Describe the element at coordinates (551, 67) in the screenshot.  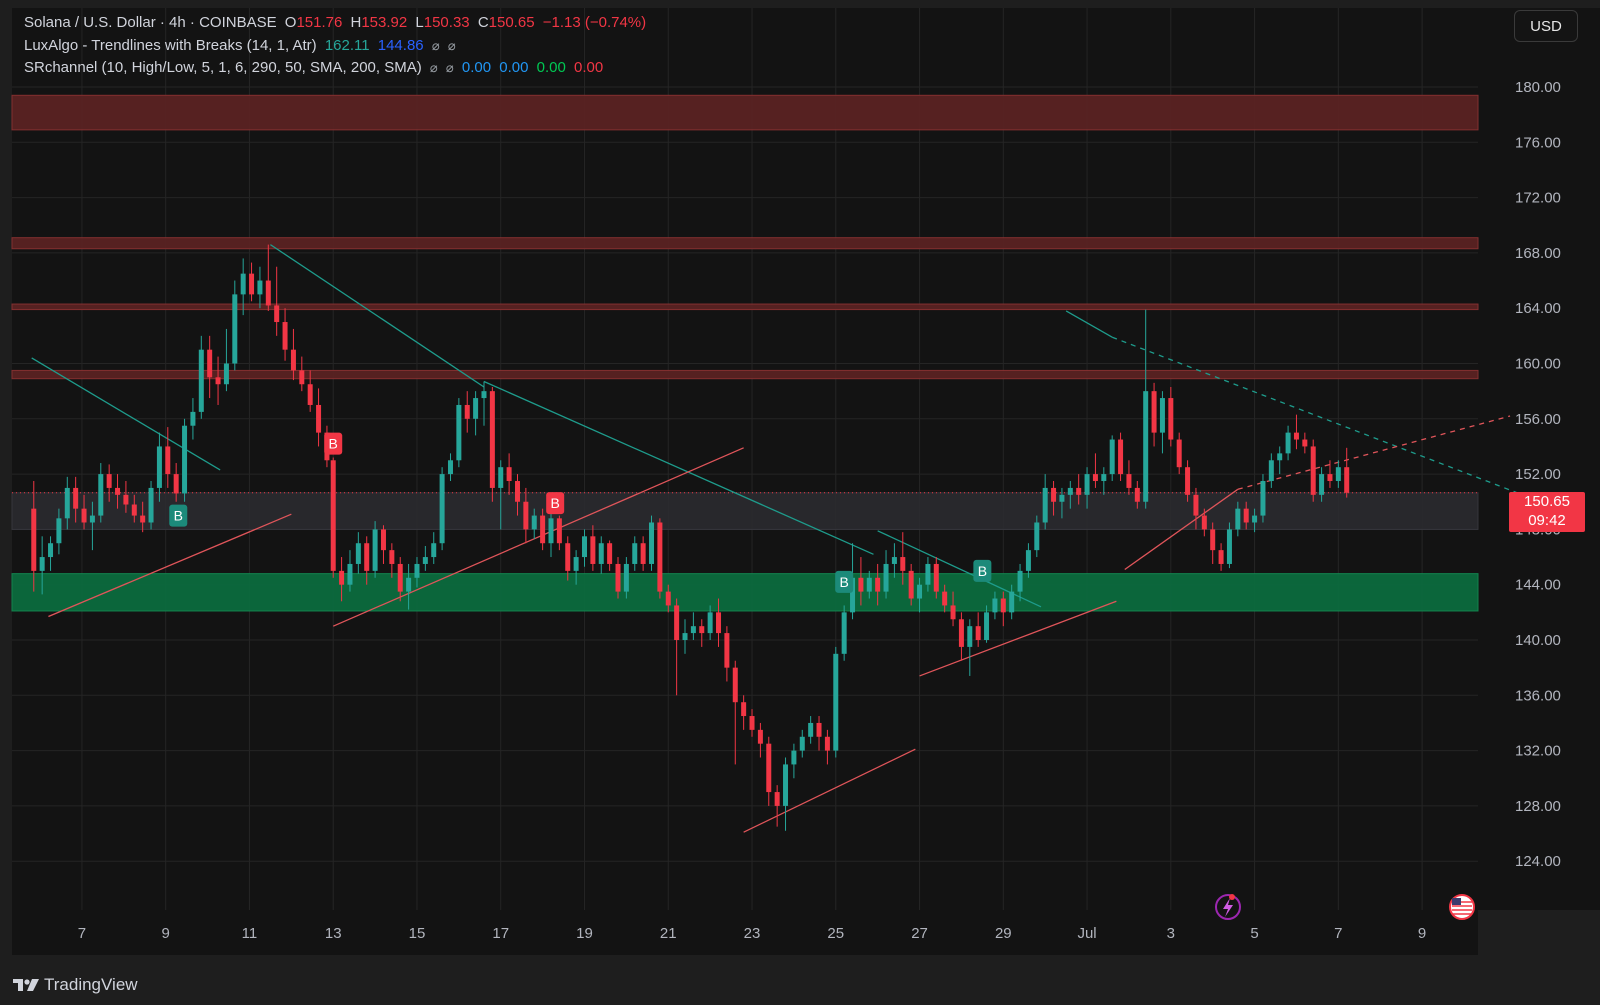
I see `srchannel-value-3: 0.00` at that location.